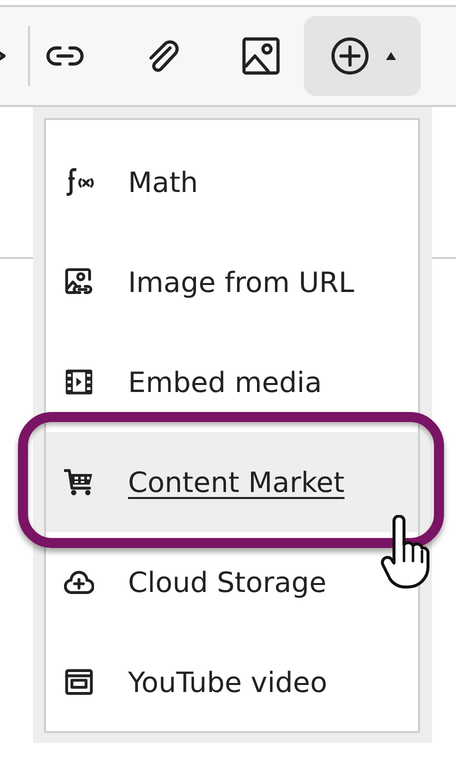 The image size is (456, 776). What do you see at coordinates (391, 56) in the screenshot?
I see `caret-icon` at bounding box center [391, 56].